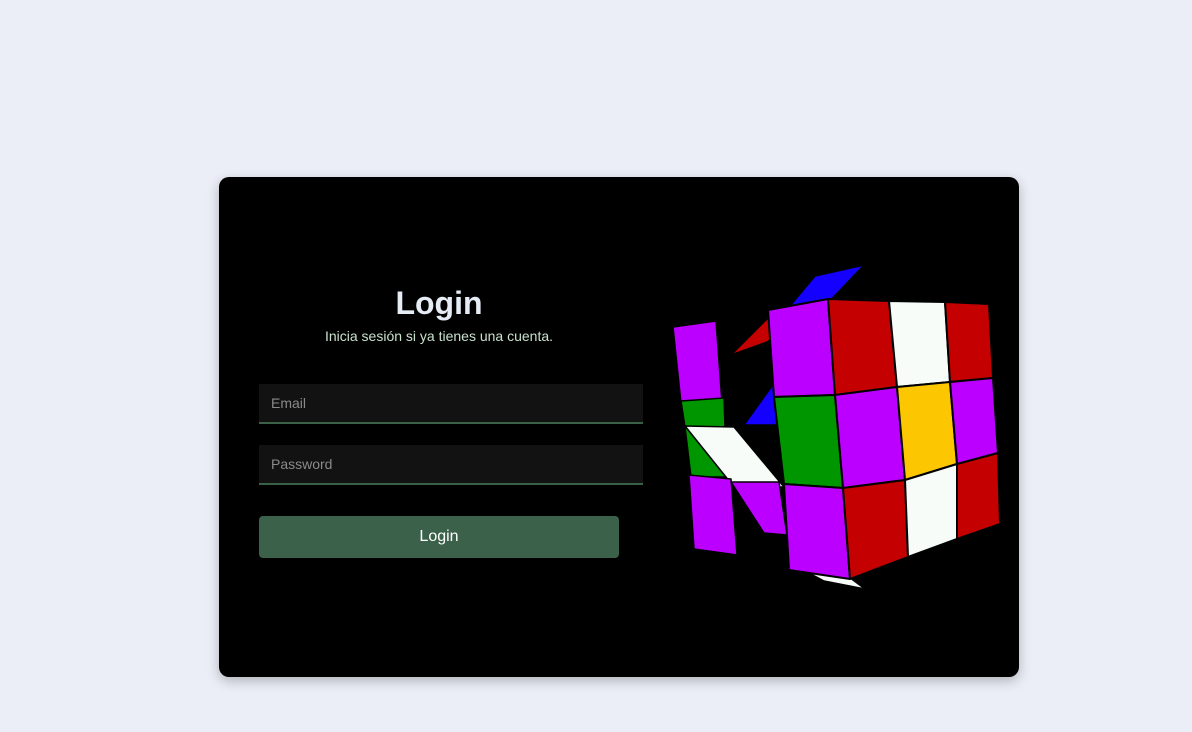 The height and width of the screenshot is (732, 1192). What do you see at coordinates (884, 439) in the screenshot?
I see `cube-front-face` at bounding box center [884, 439].